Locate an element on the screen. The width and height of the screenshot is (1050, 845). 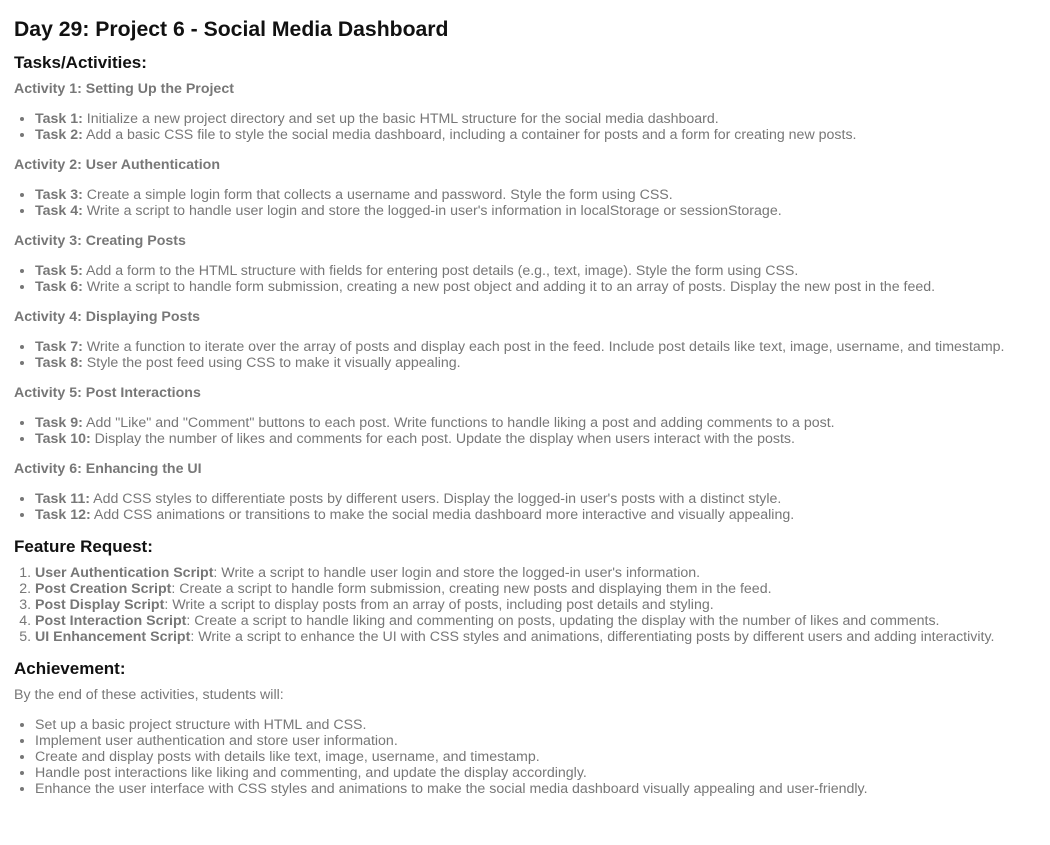
task-label: Task 9: is located at coordinates (59, 423).